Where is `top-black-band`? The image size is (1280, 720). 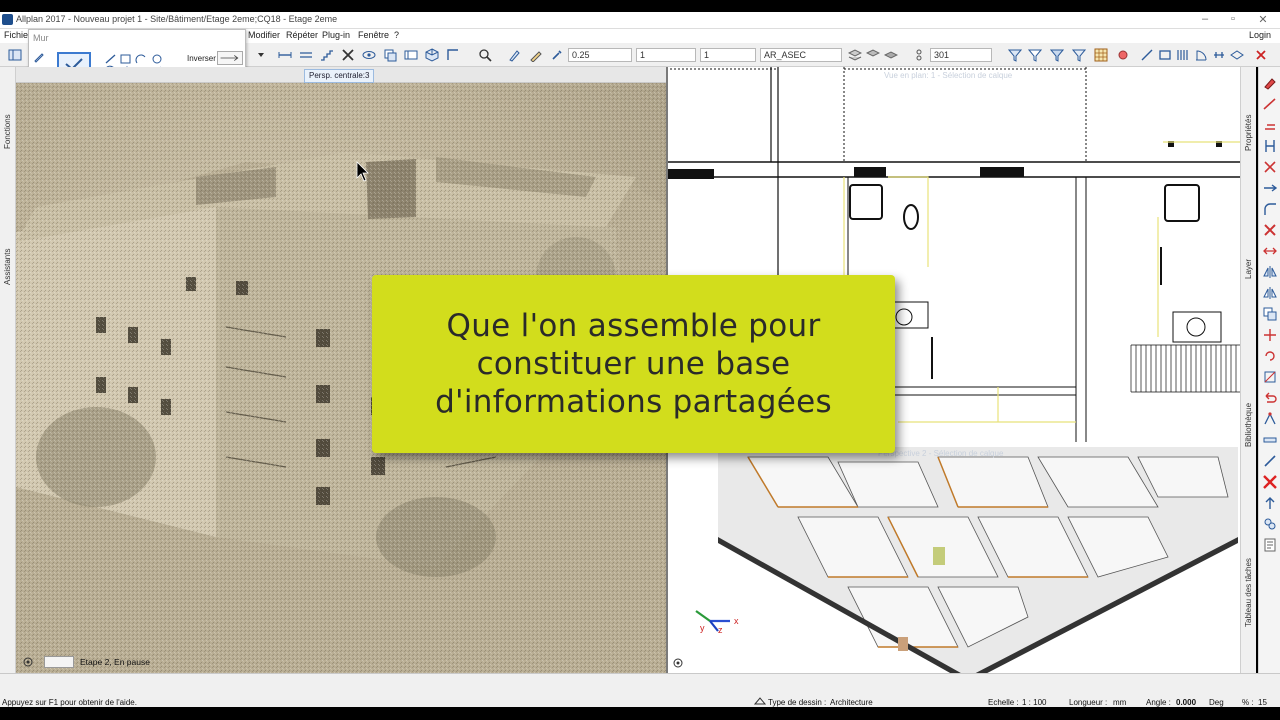 top-black-band is located at coordinates (640, 6).